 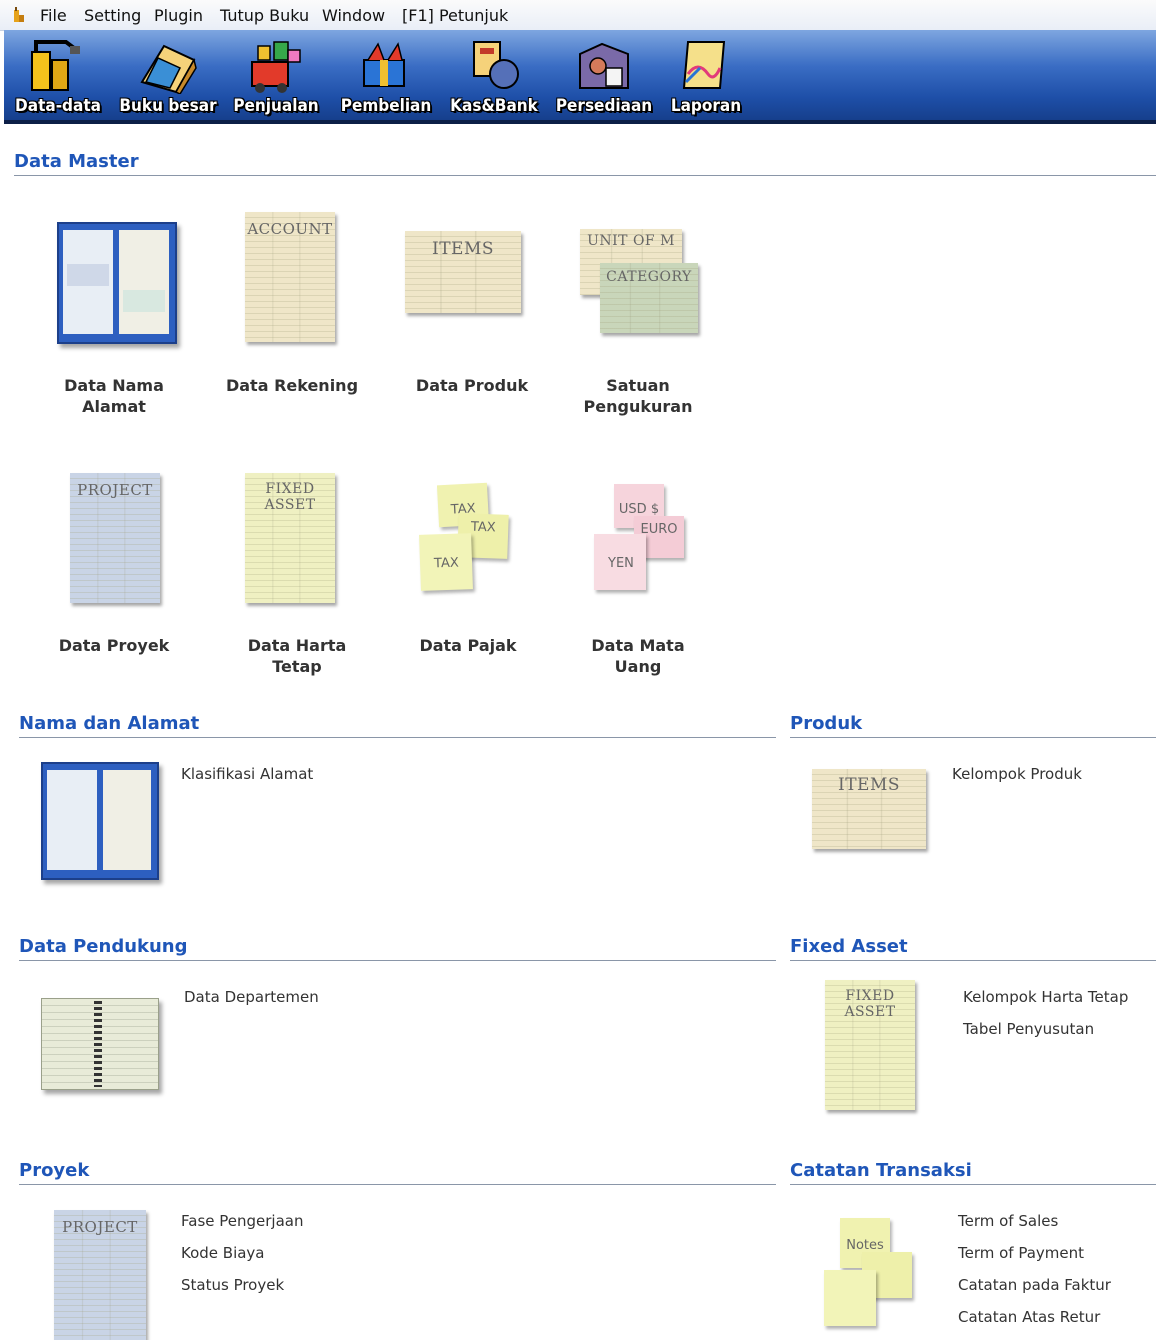 I want to click on toolbar-label: Laporan, so click(x=706, y=106).